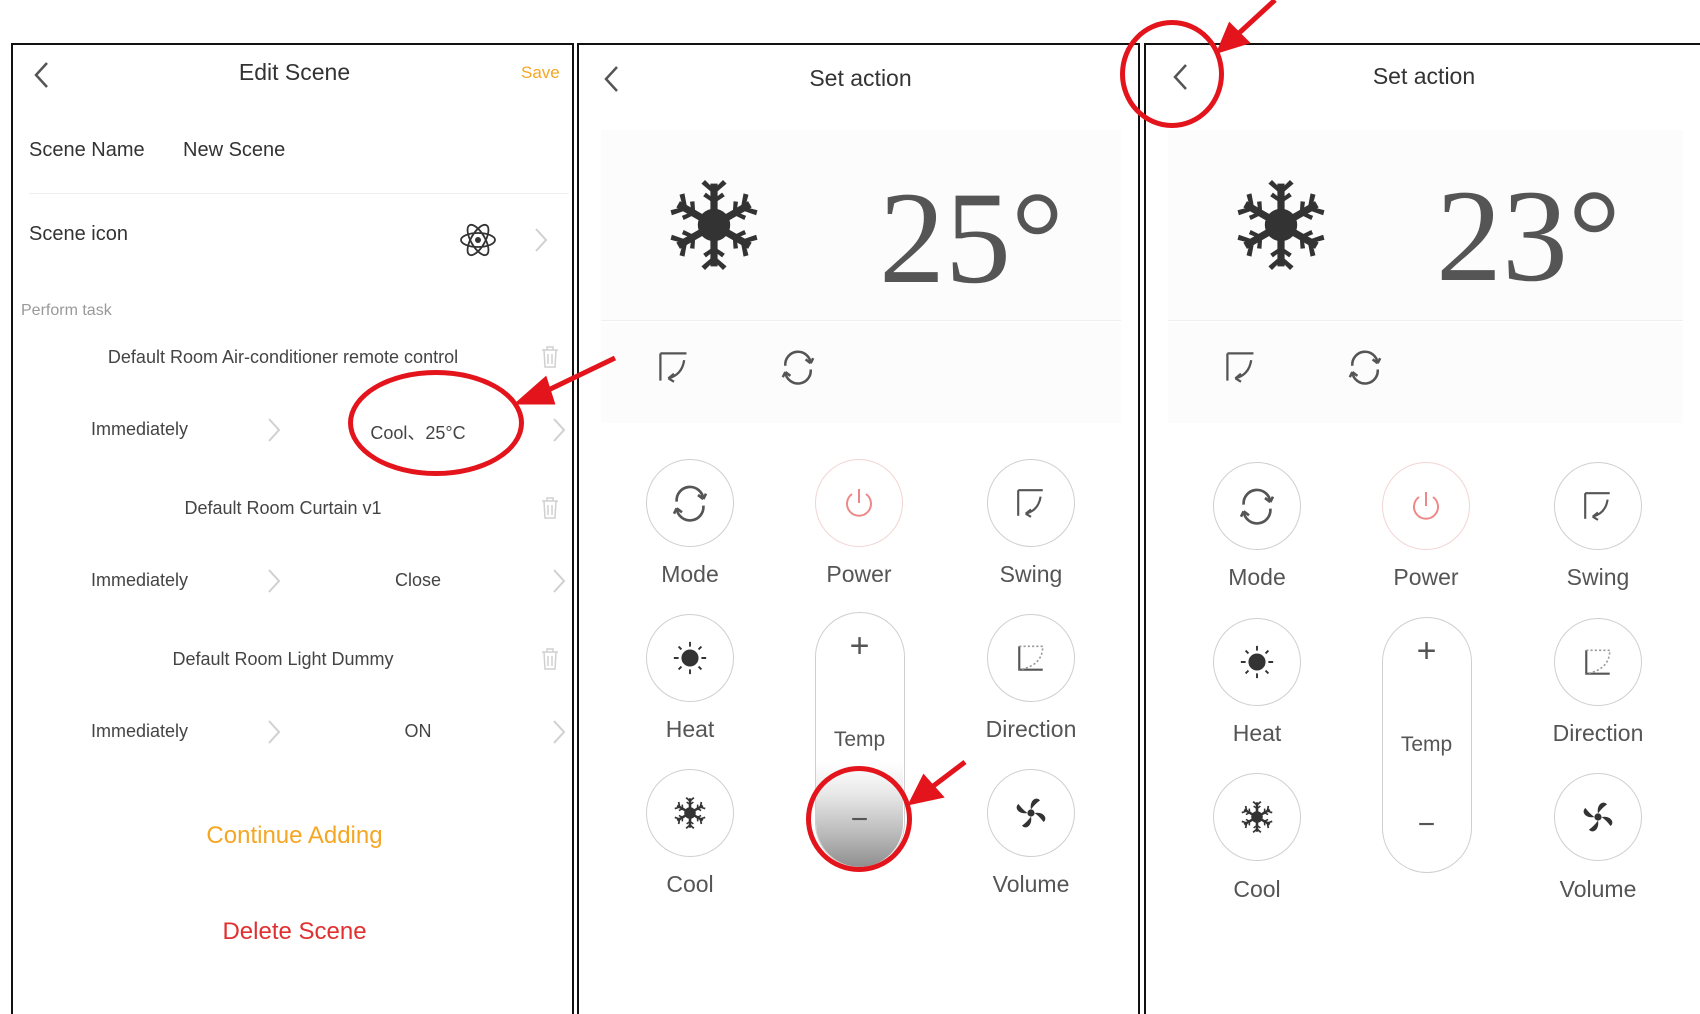 The height and width of the screenshot is (1014, 1700). What do you see at coordinates (418, 580) in the screenshot?
I see `task-action: Close` at bounding box center [418, 580].